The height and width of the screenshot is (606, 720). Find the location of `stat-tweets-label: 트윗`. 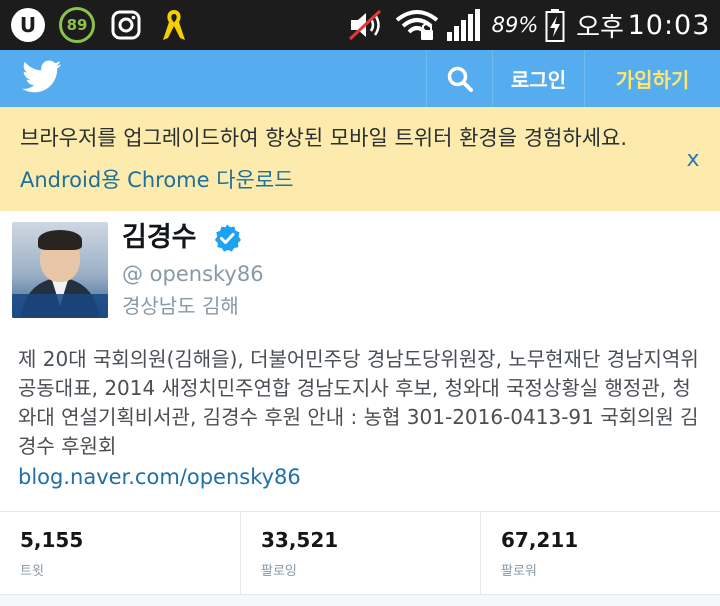

stat-tweets-label: 트윗 is located at coordinates (32, 571).